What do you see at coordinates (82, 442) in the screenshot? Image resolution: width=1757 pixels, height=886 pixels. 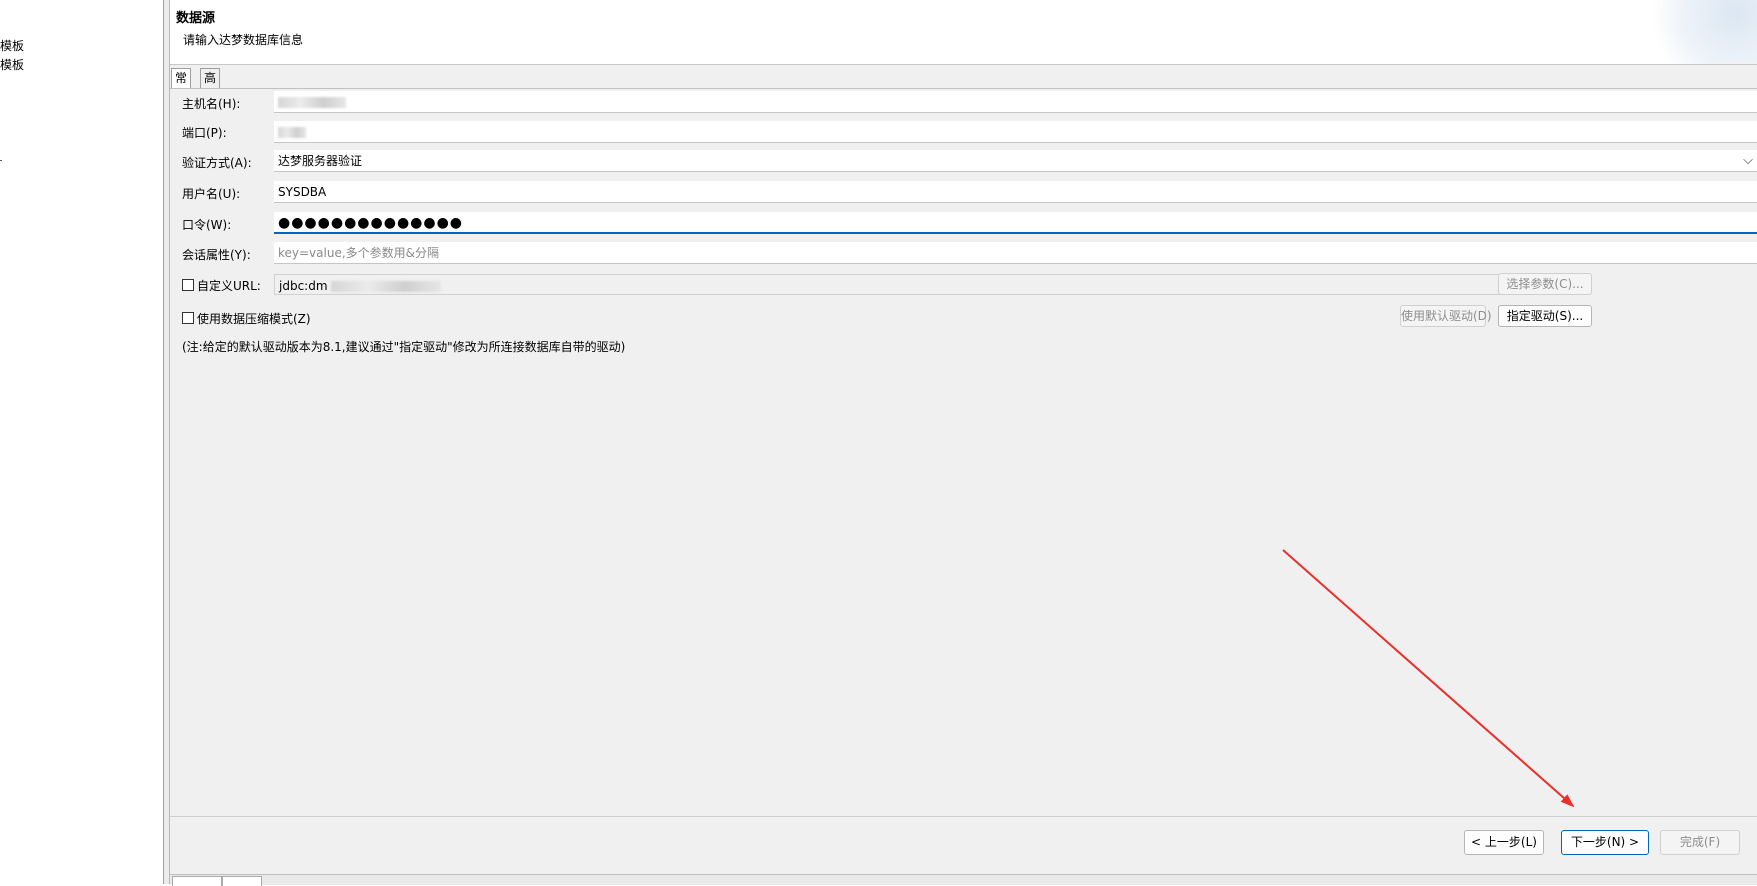 I see `left-tree-pane: 模板 模板` at bounding box center [82, 442].